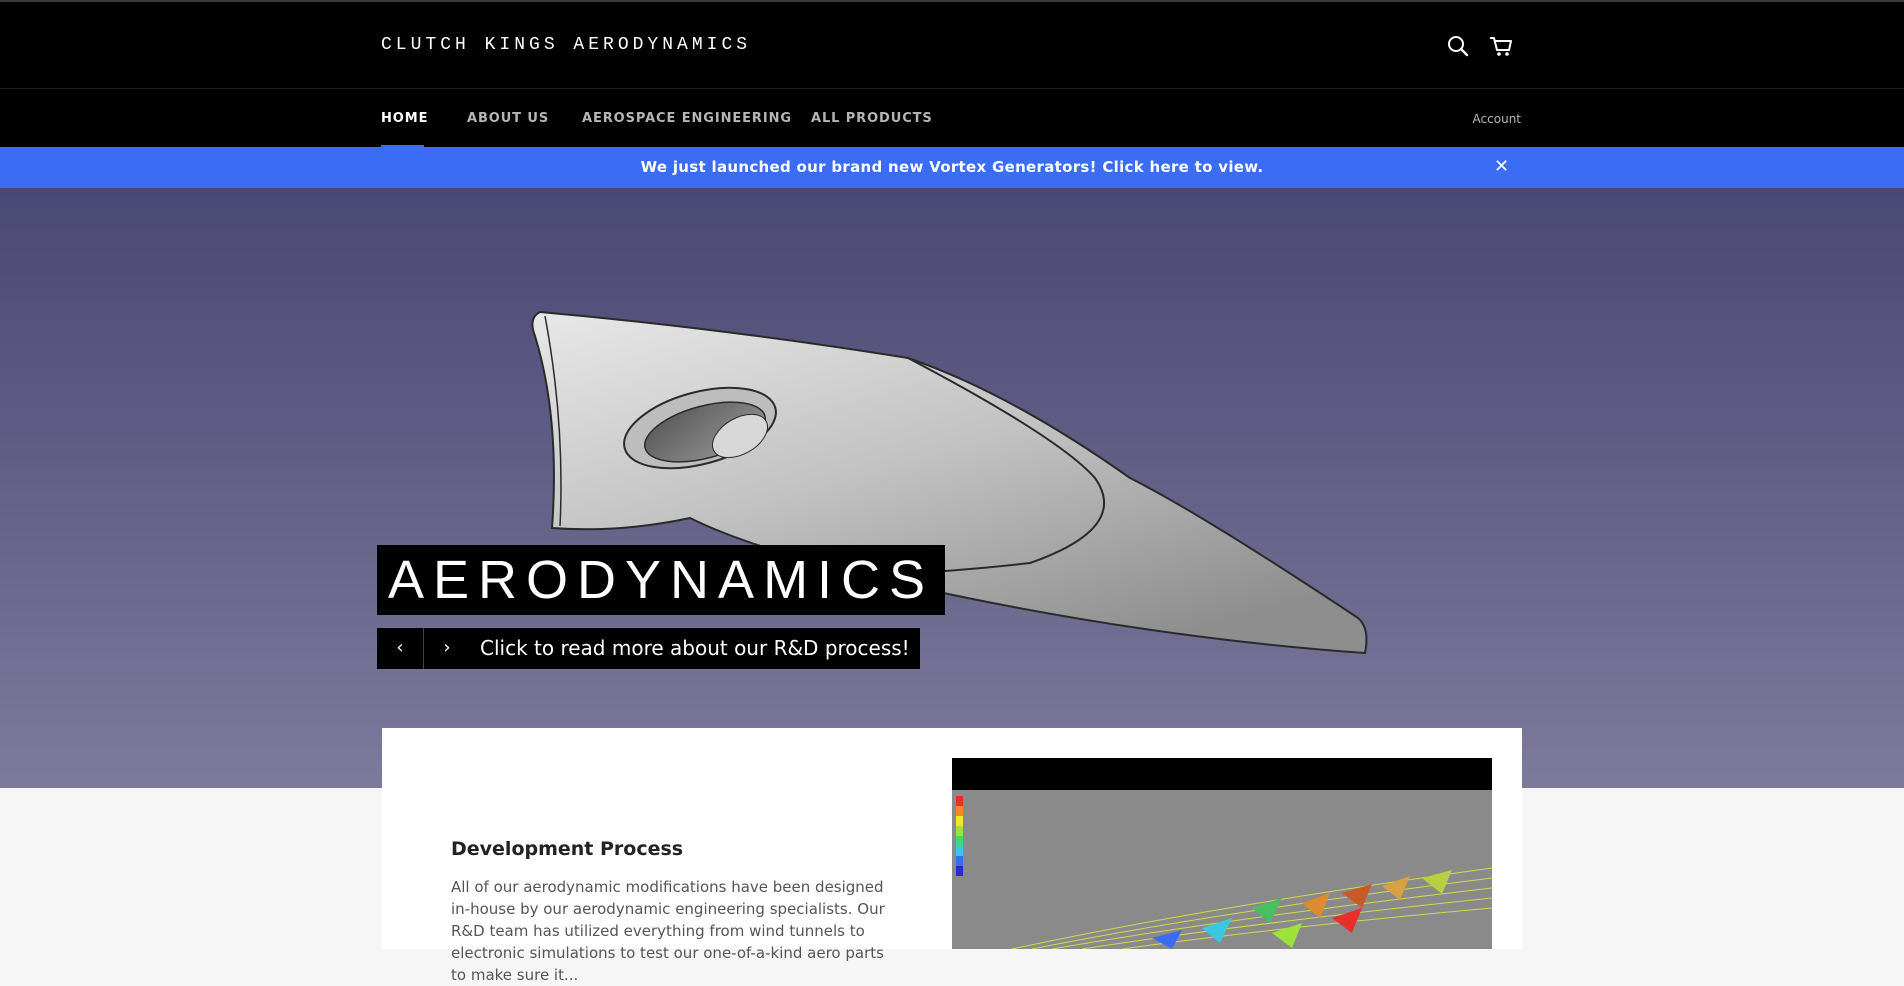 Image resolution: width=1904 pixels, height=986 pixels. What do you see at coordinates (400, 648) in the screenshot?
I see `chevron-left-icon: ‹` at bounding box center [400, 648].